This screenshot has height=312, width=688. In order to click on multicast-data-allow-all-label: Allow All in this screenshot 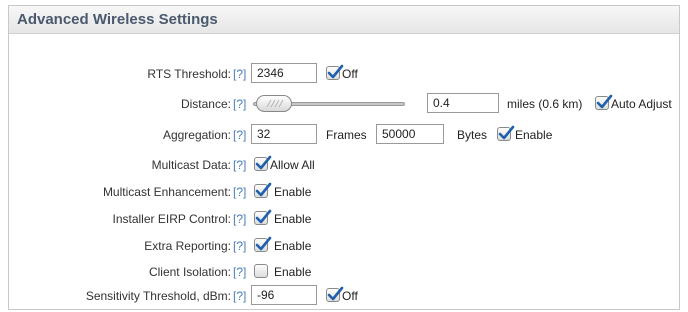, I will do `click(292, 165)`.